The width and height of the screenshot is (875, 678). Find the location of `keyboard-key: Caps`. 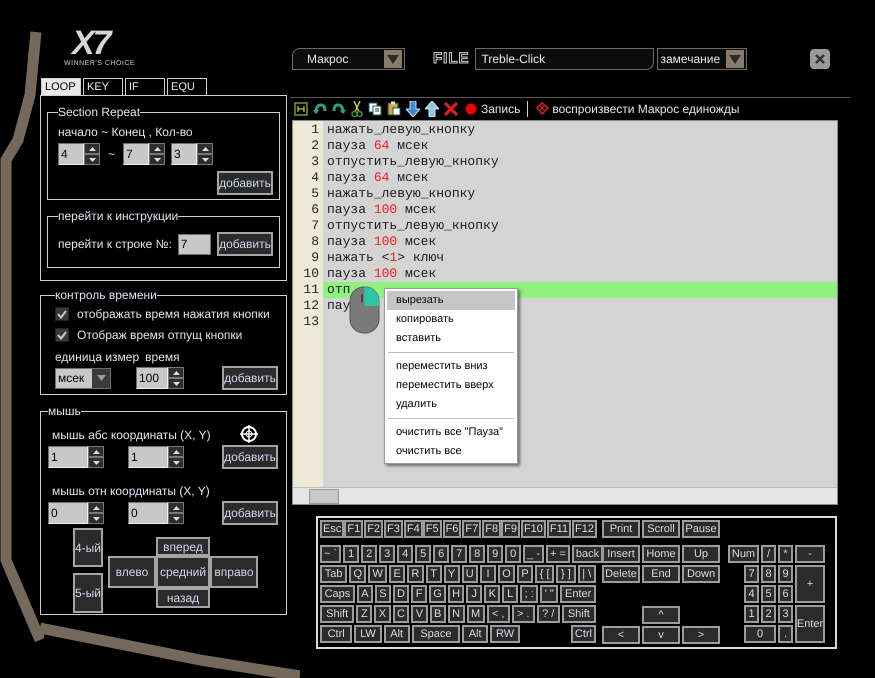

keyboard-key: Caps is located at coordinates (337, 594).